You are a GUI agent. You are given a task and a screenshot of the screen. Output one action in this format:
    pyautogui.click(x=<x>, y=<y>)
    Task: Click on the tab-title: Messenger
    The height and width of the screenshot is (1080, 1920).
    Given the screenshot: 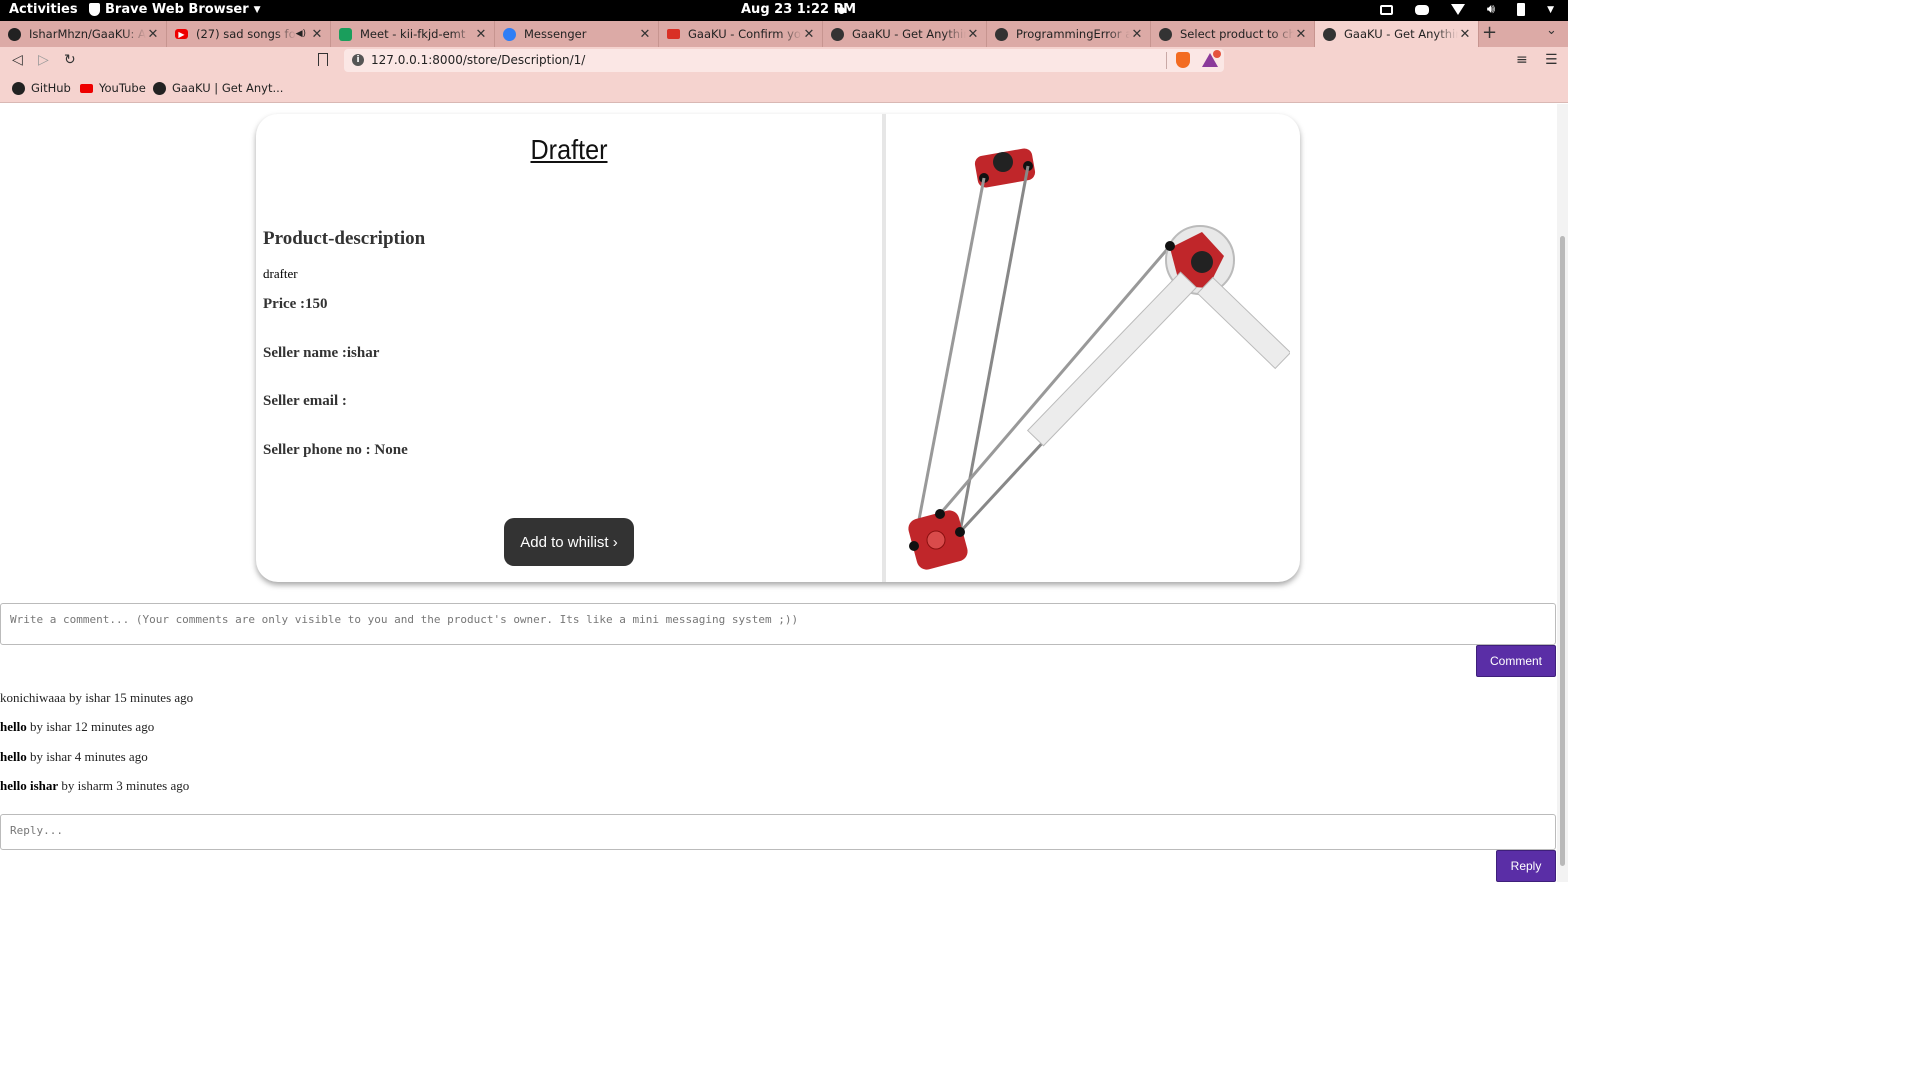 What is the action you would take?
    pyautogui.click(x=555, y=34)
    